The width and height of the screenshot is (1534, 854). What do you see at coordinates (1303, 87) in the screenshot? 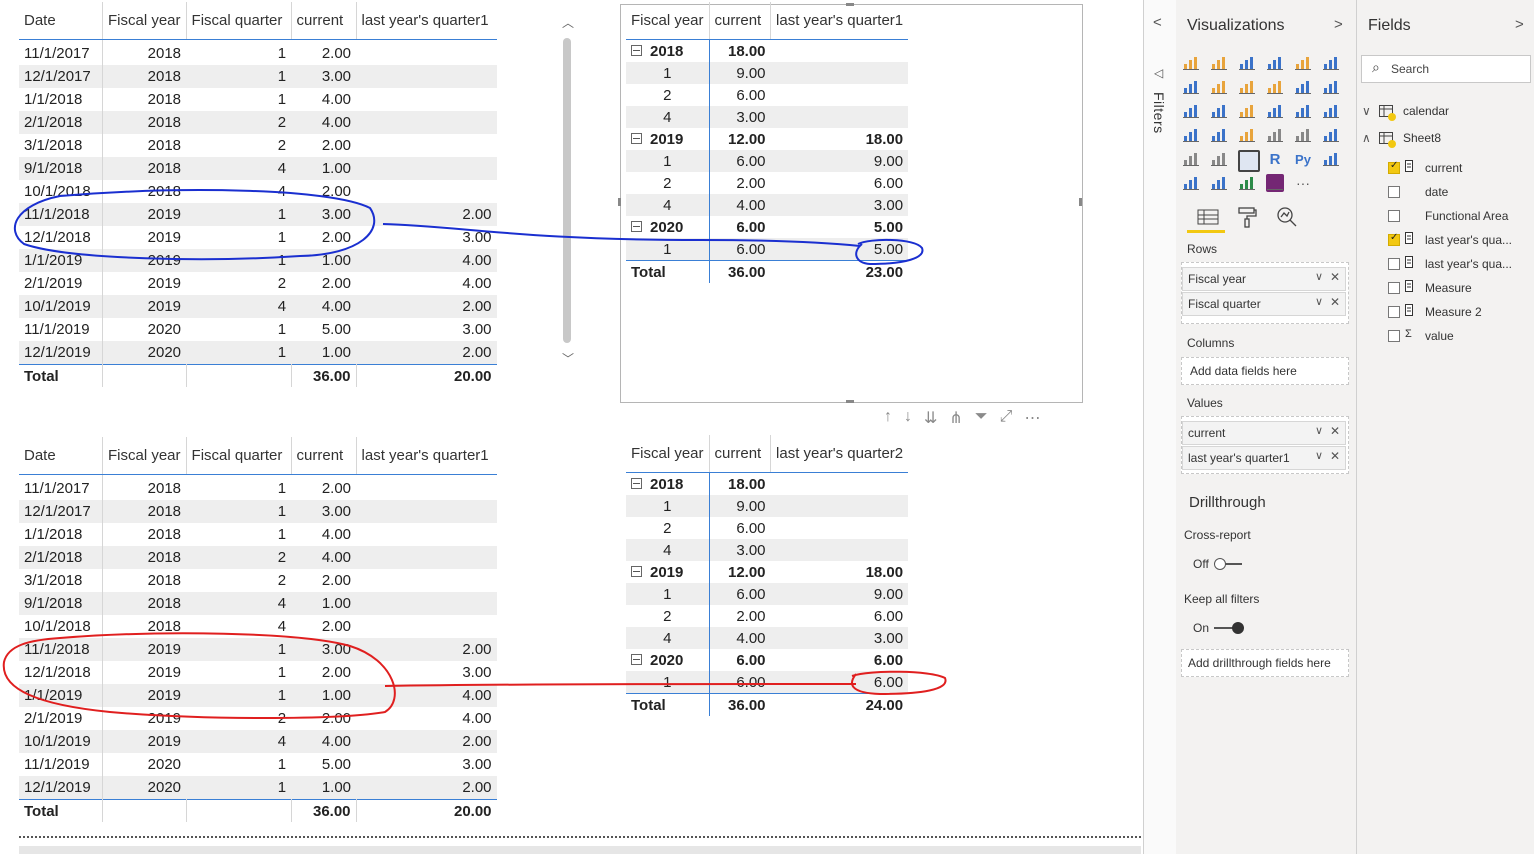
I see `line-stacked-column-icon` at bounding box center [1303, 87].